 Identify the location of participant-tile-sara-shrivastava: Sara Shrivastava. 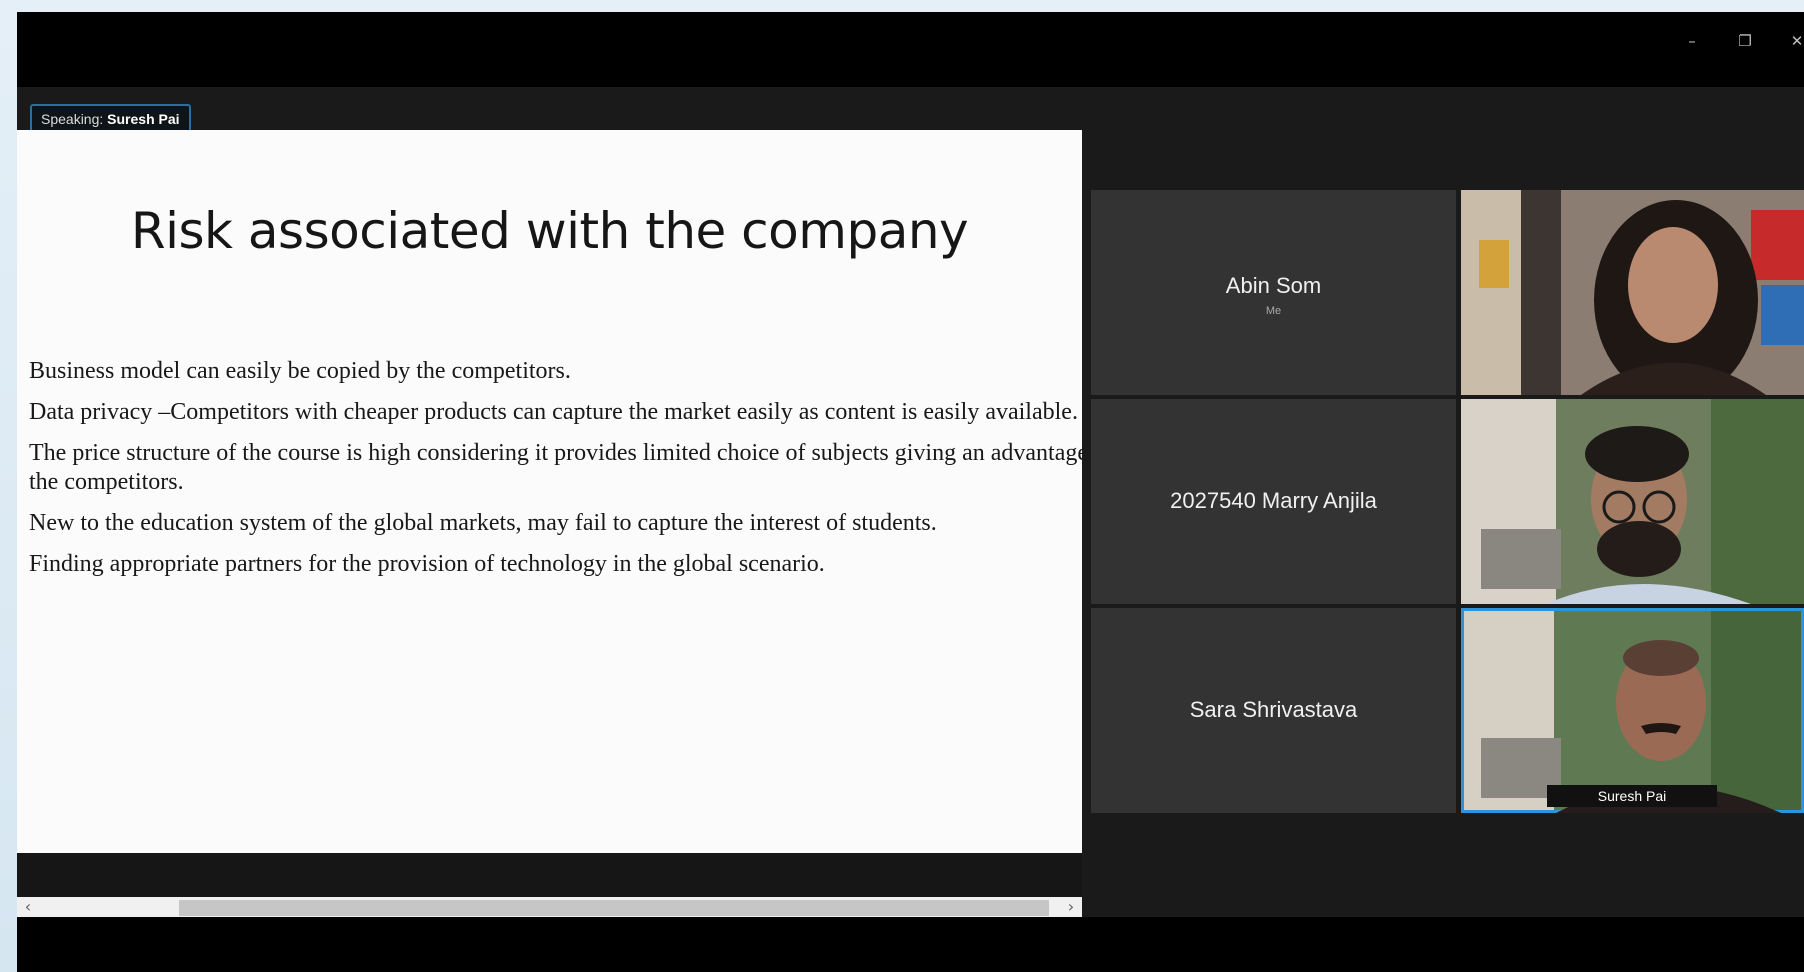
(1273, 710).